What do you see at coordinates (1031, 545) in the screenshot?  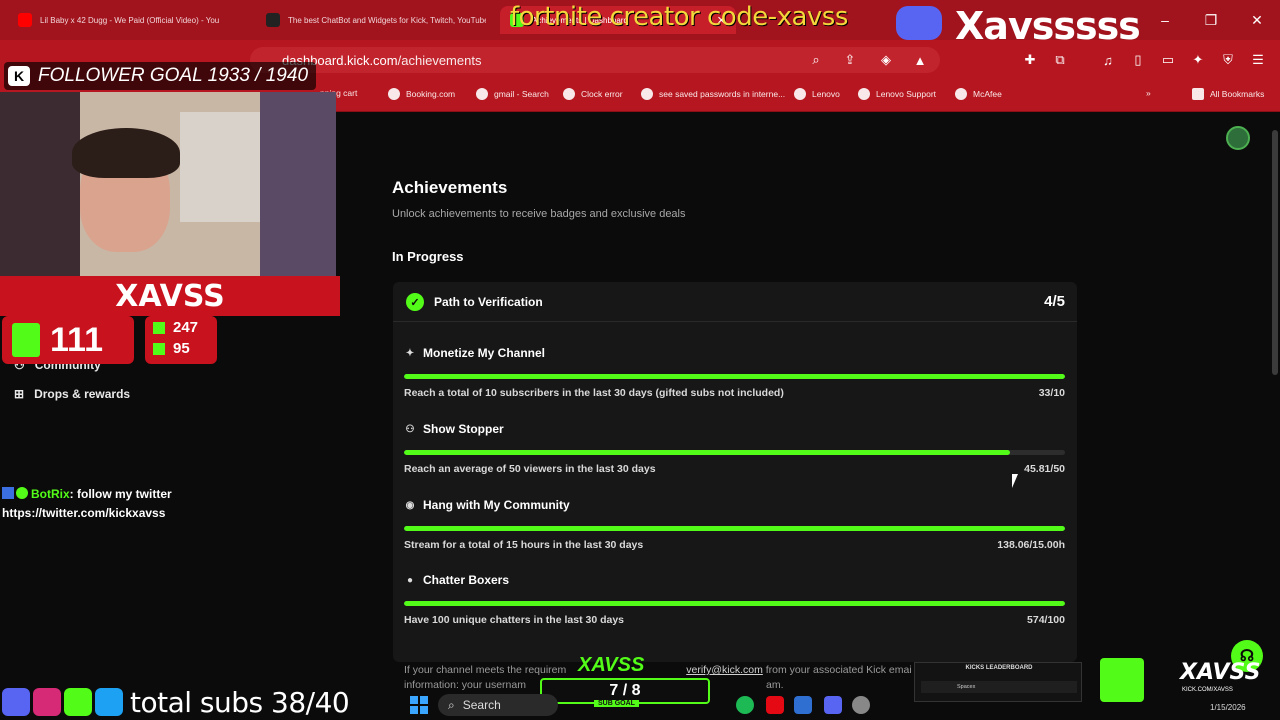 I see `achievement-item-value: 138.06/15.00h` at bounding box center [1031, 545].